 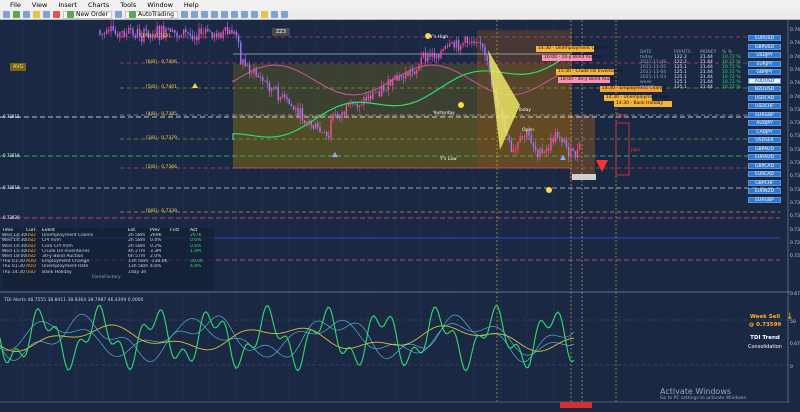 I want to click on open-range-zone, so click(x=582, y=147).